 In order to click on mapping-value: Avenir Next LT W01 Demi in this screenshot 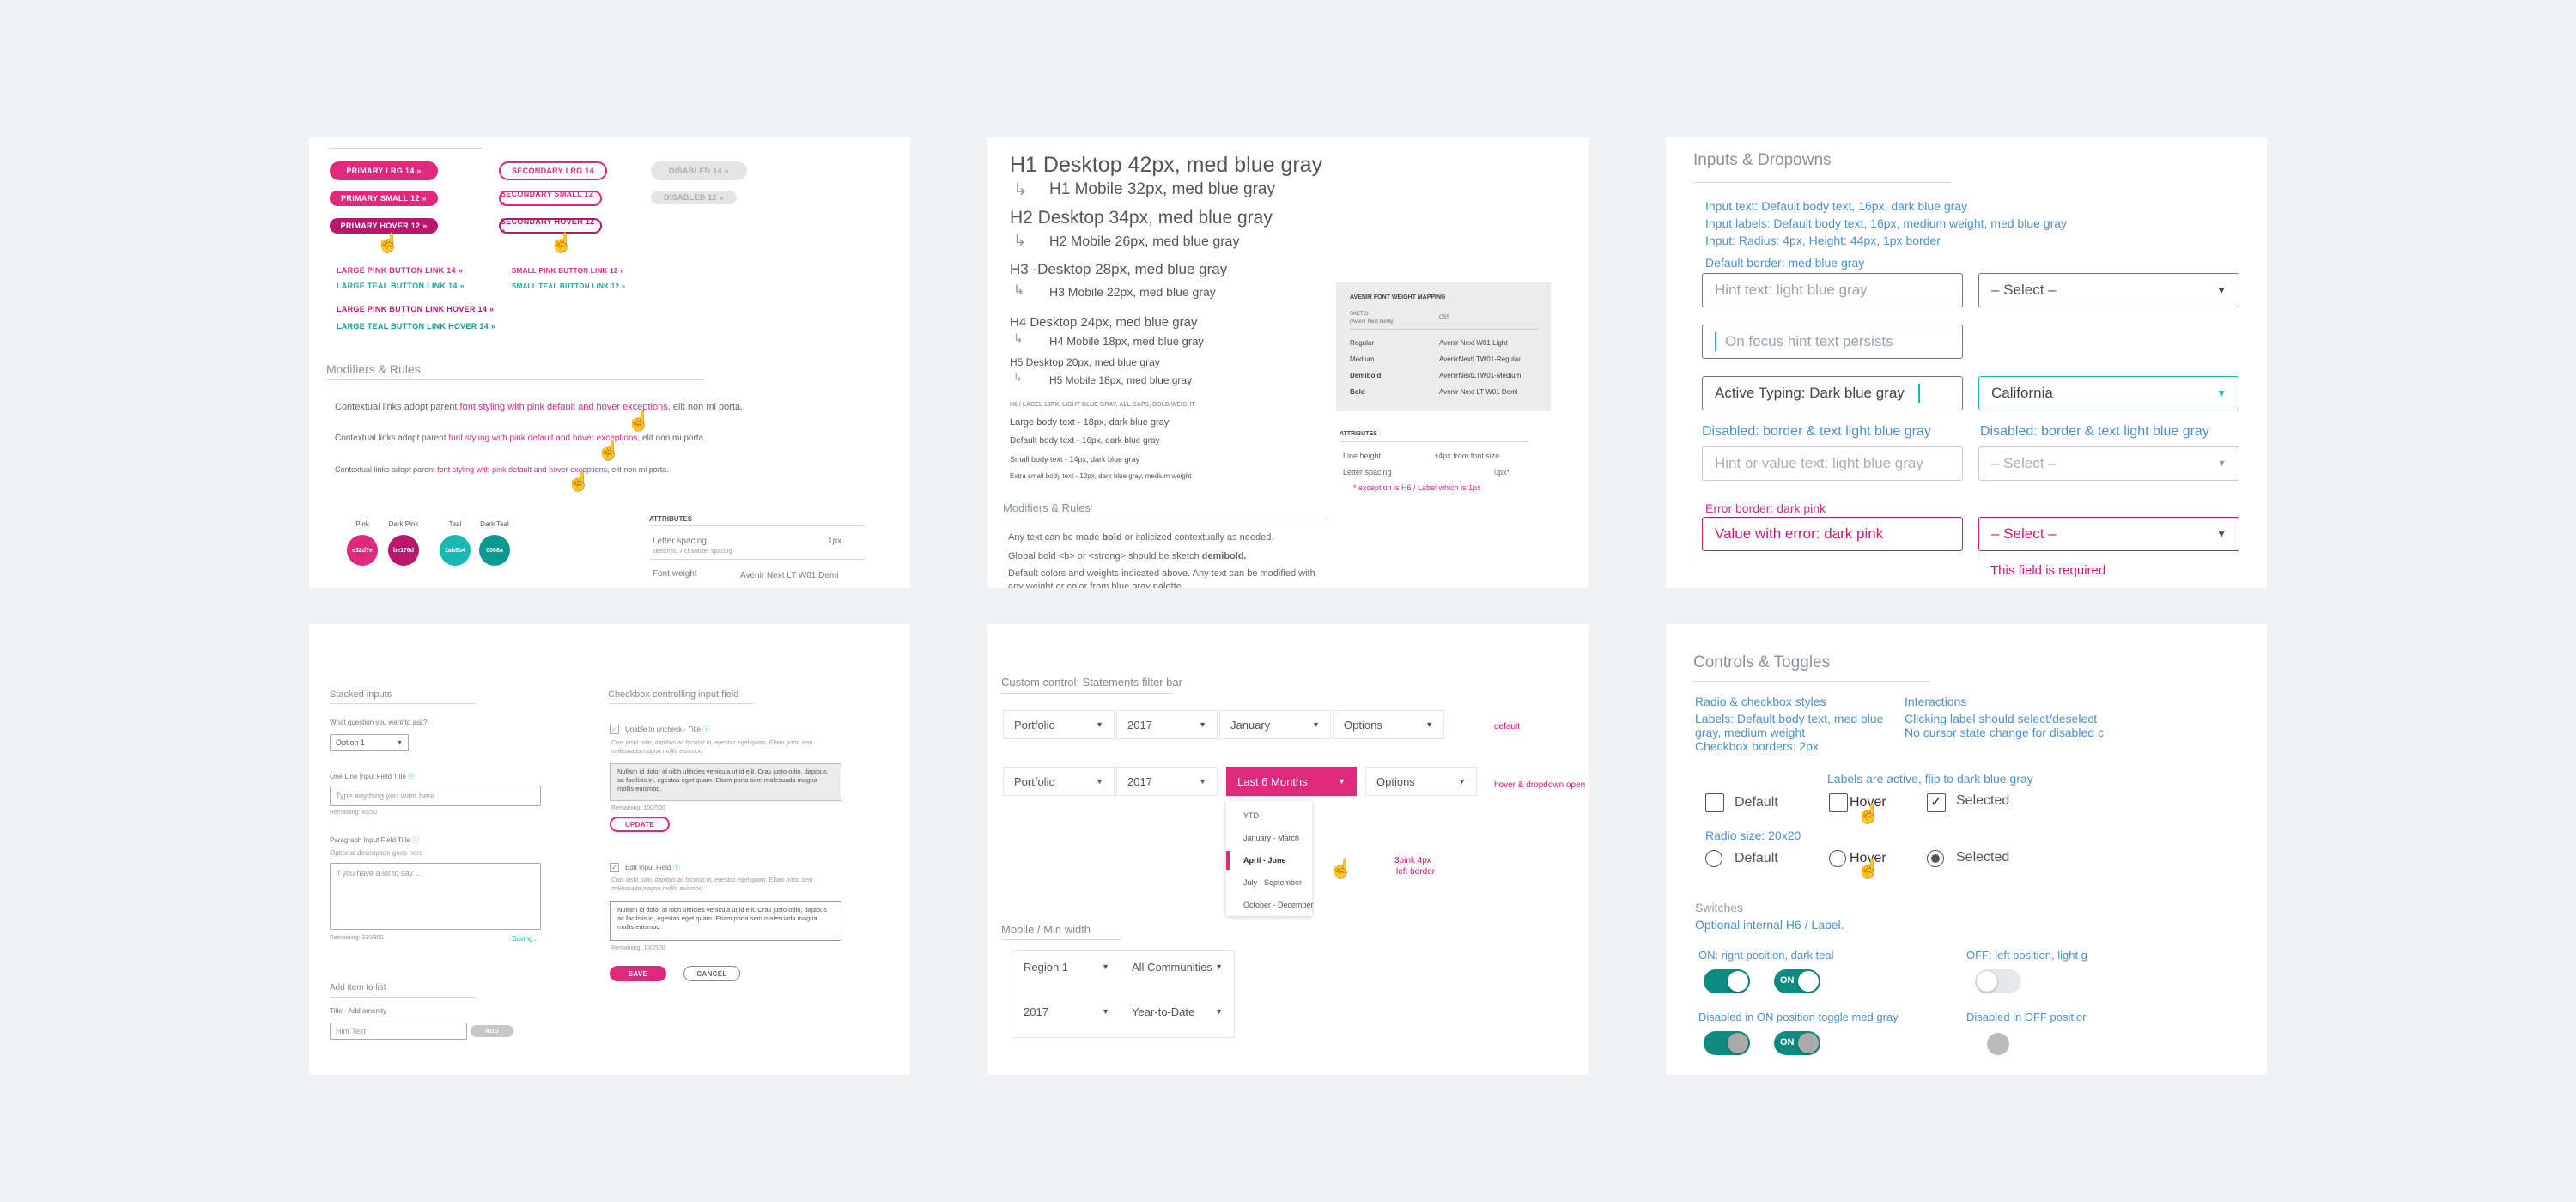, I will do `click(1478, 392)`.